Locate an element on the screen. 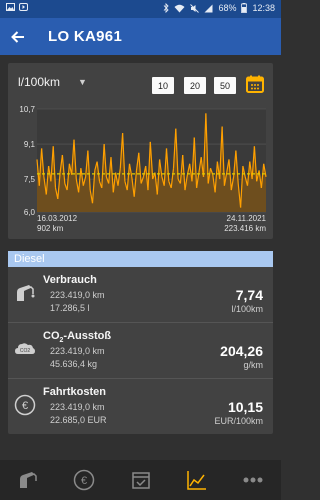  stat-unit: l/100km is located at coordinates (247, 309).